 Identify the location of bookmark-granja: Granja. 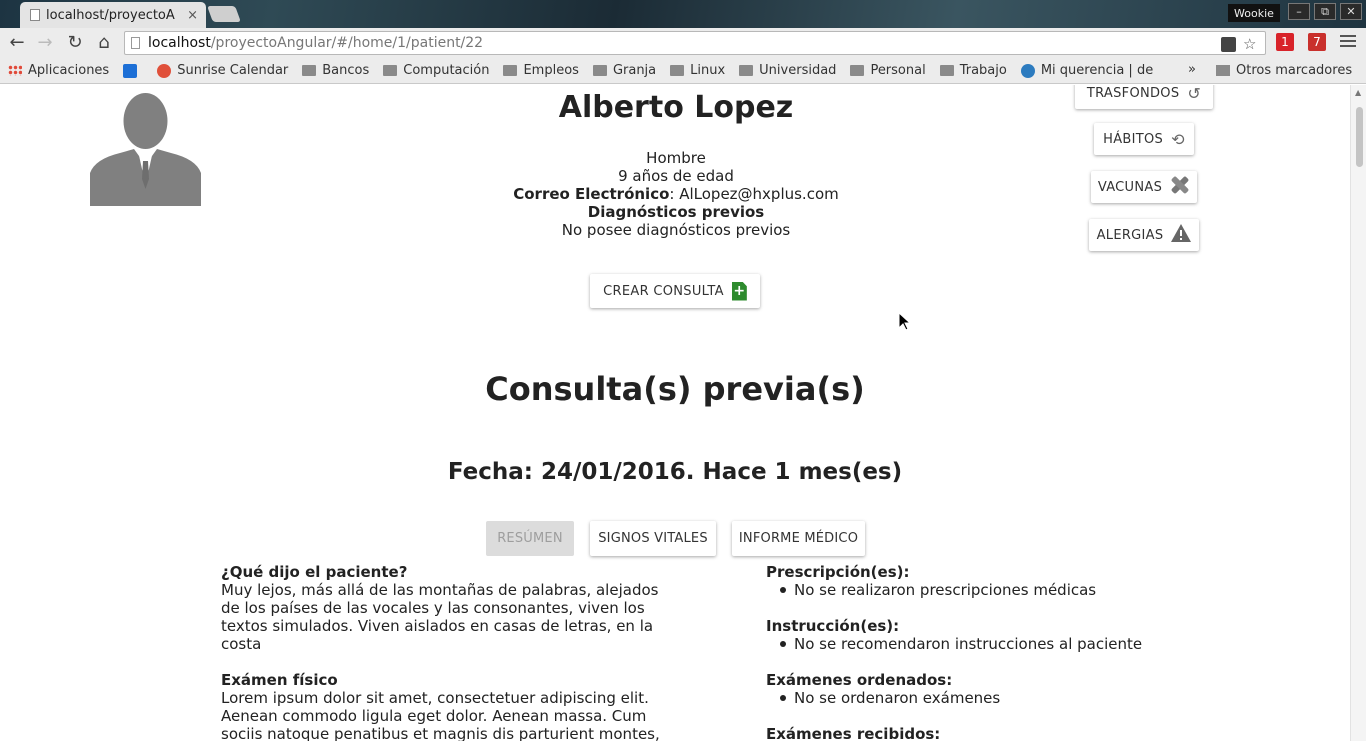
(624, 70).